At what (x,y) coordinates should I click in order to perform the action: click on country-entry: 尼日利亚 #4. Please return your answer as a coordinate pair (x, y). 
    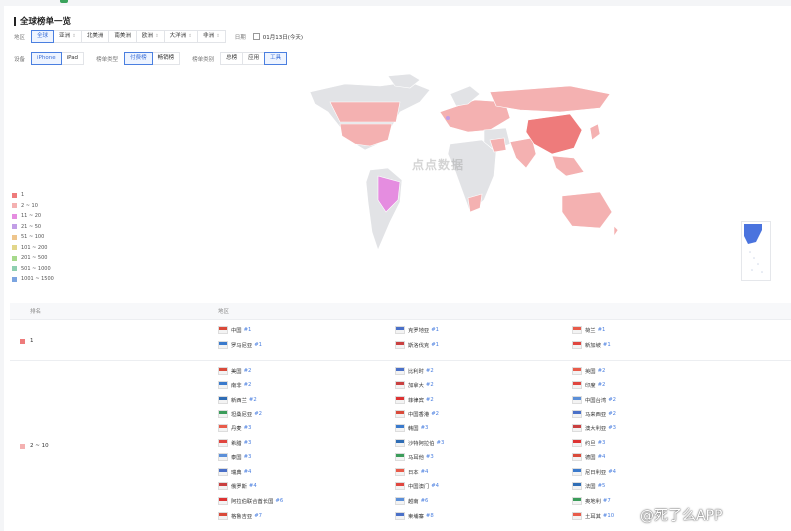
    Looking at the image, I should click on (594, 472).